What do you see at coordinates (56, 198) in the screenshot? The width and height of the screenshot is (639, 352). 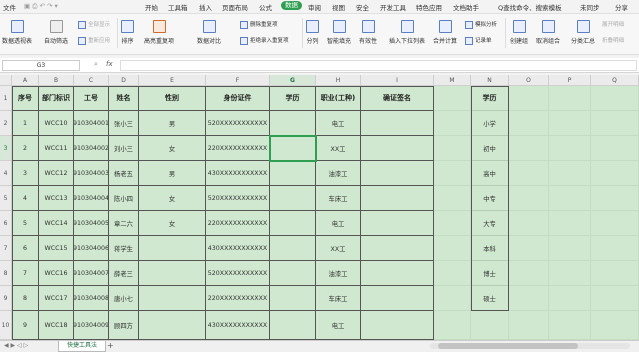 I see `table-cell-dept-id: WCC13` at bounding box center [56, 198].